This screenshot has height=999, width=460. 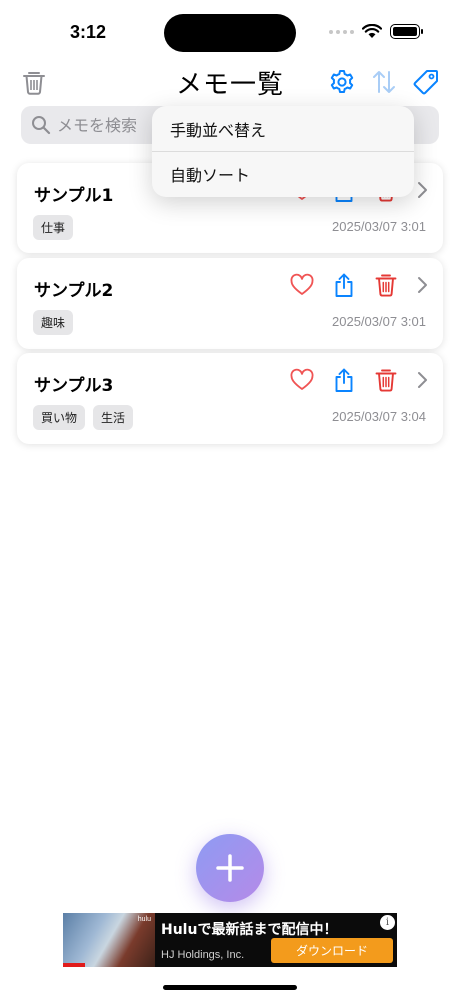 I want to click on memo-tags: 仕事, so click(x=53, y=227).